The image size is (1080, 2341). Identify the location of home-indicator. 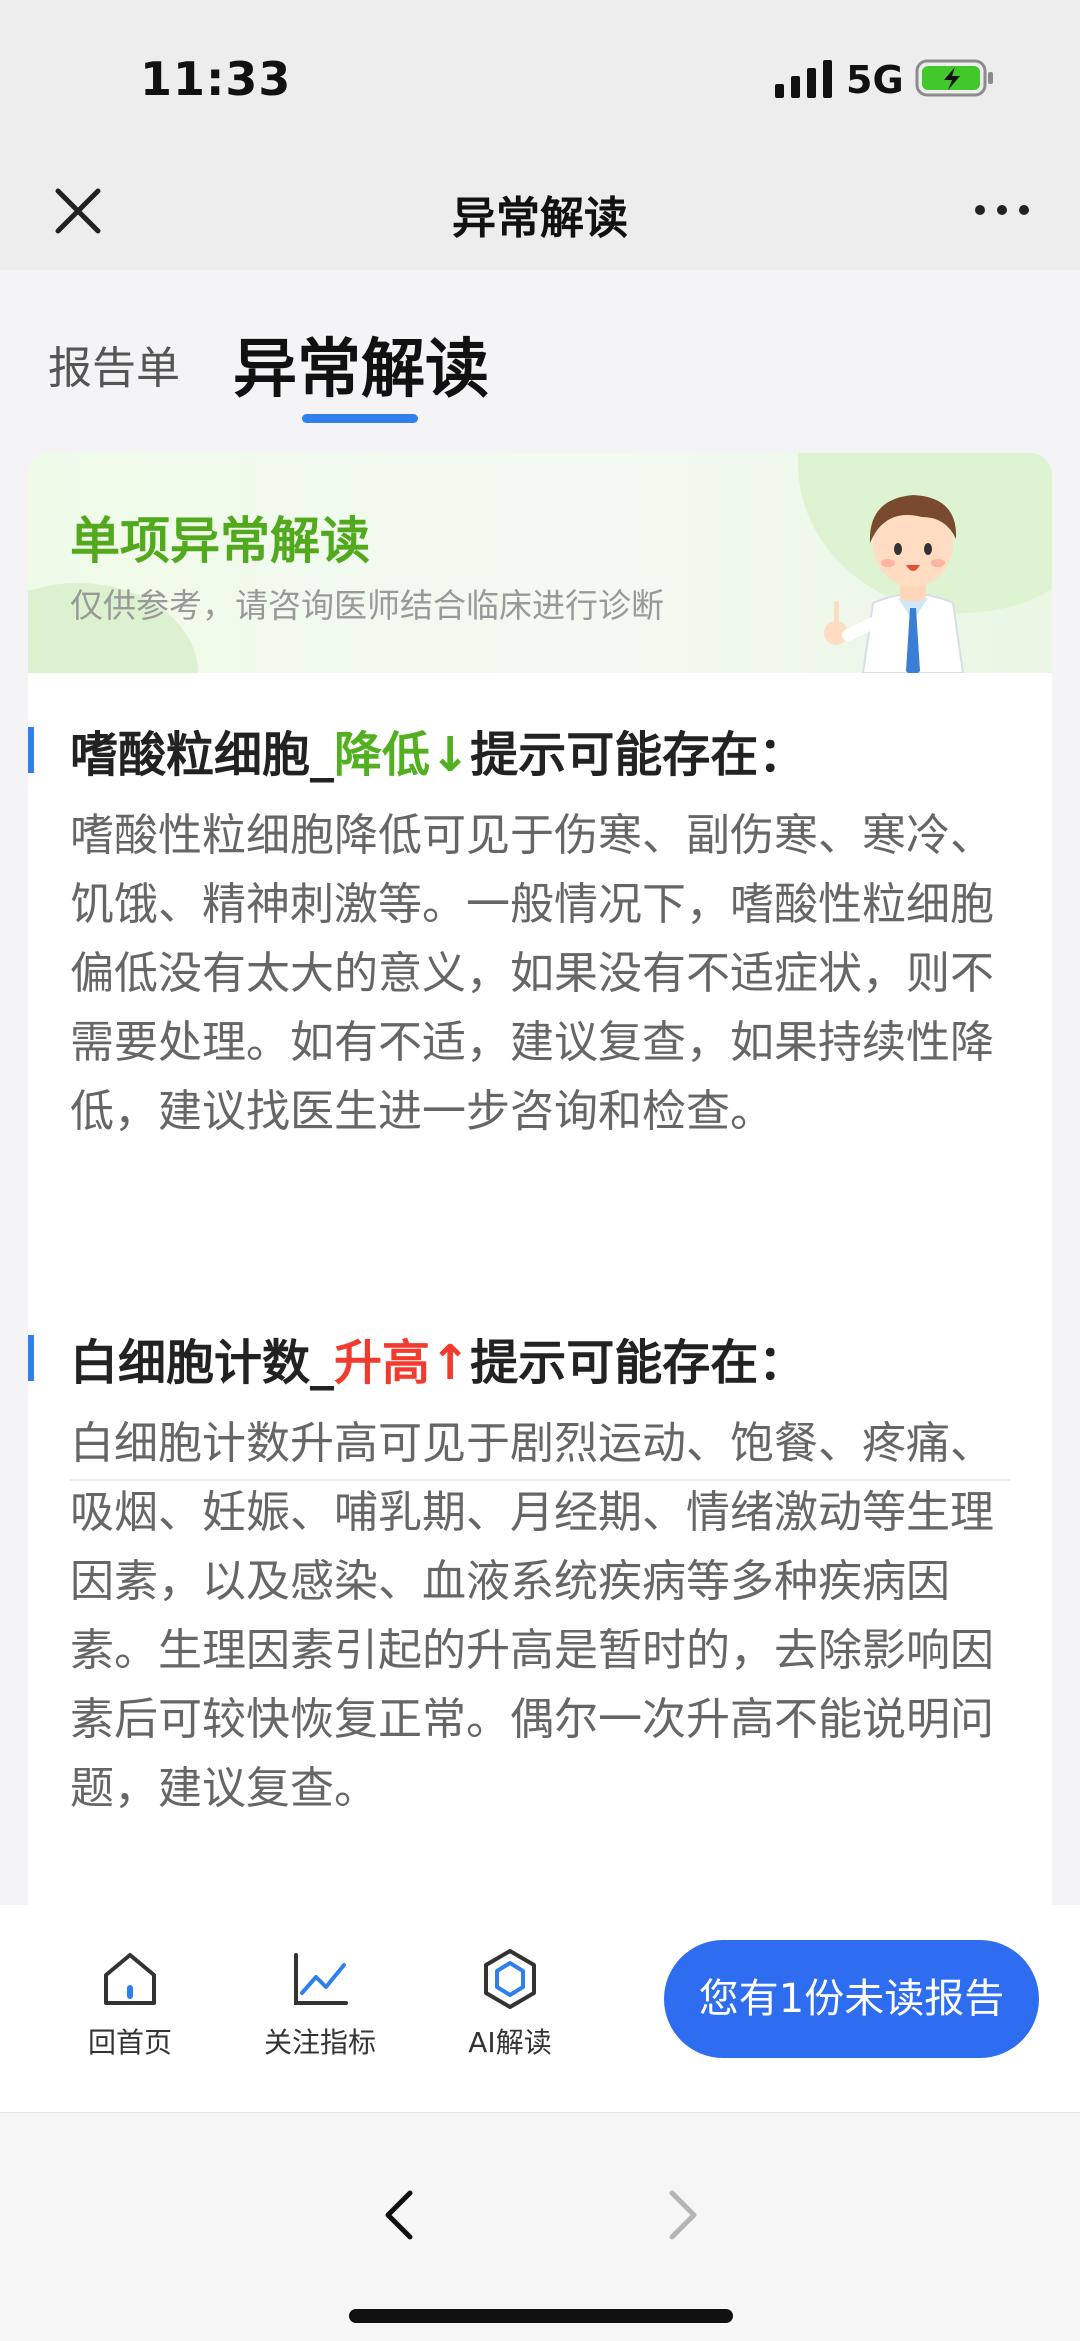
(541, 2316).